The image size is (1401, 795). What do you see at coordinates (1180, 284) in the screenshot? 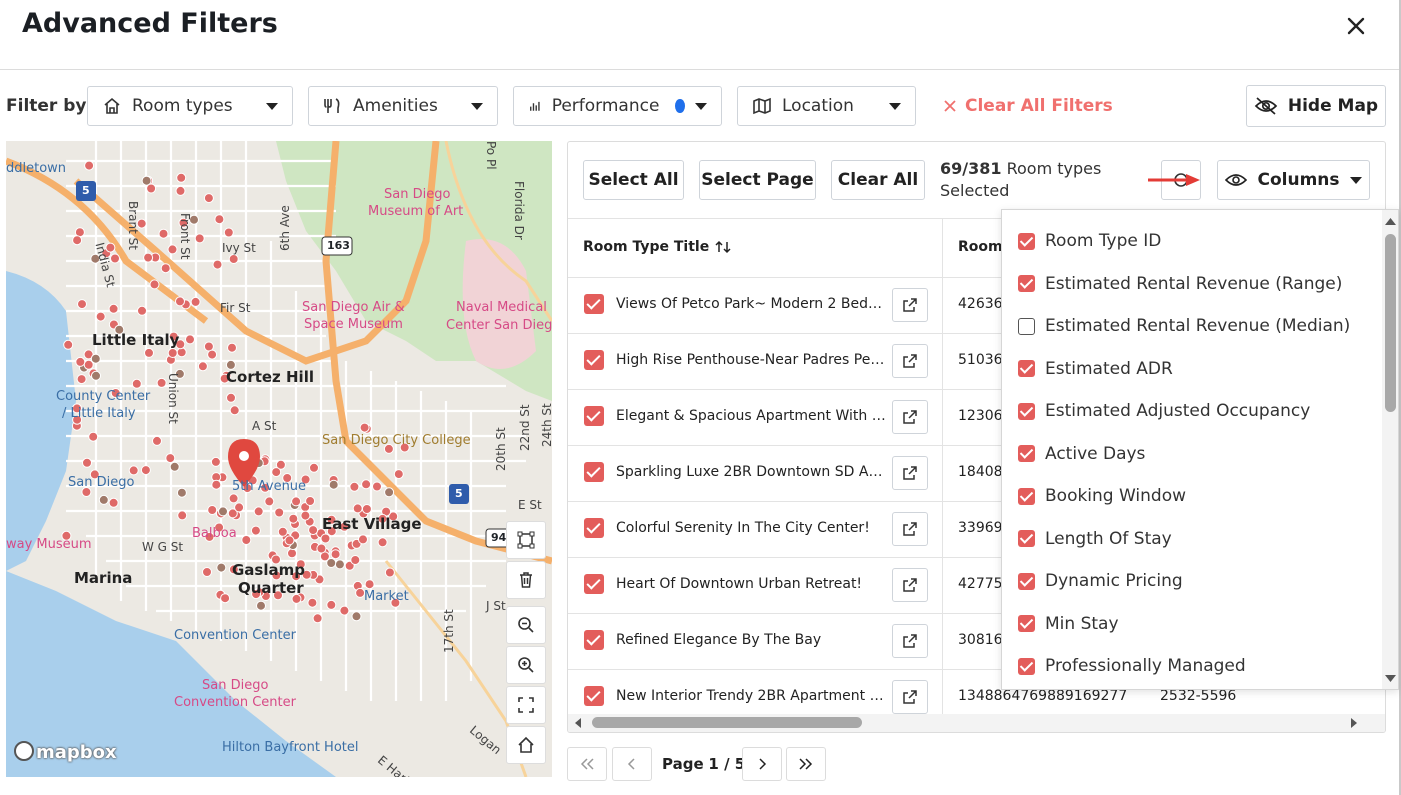
I see `column-option: Estimated Rental Revenue (Range)` at bounding box center [1180, 284].